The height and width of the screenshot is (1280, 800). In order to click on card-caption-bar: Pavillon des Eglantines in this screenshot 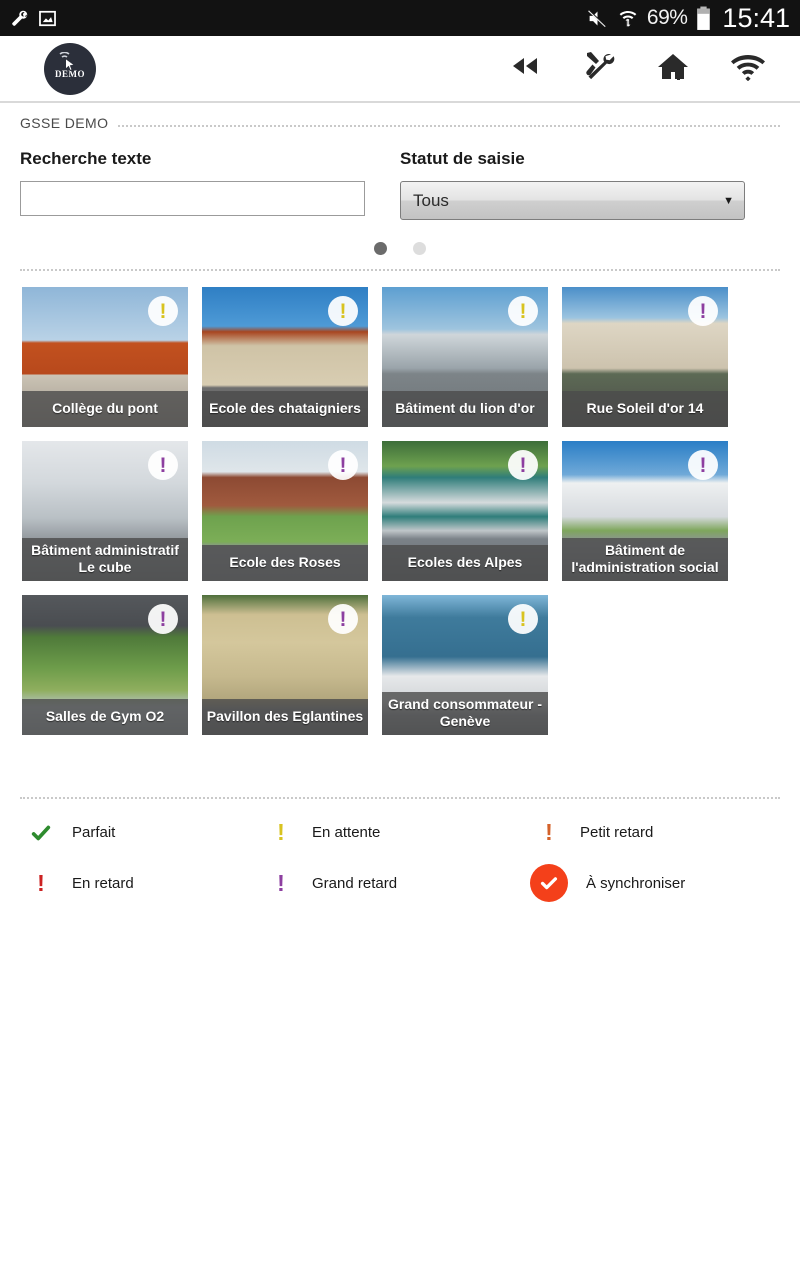, I will do `click(285, 717)`.